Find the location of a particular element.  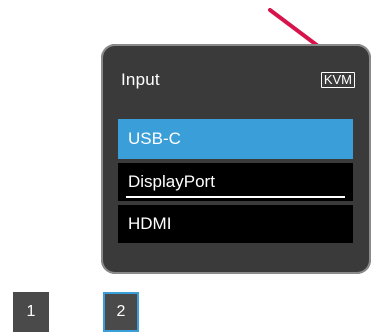

page-button-label: 1 is located at coordinates (31, 311).